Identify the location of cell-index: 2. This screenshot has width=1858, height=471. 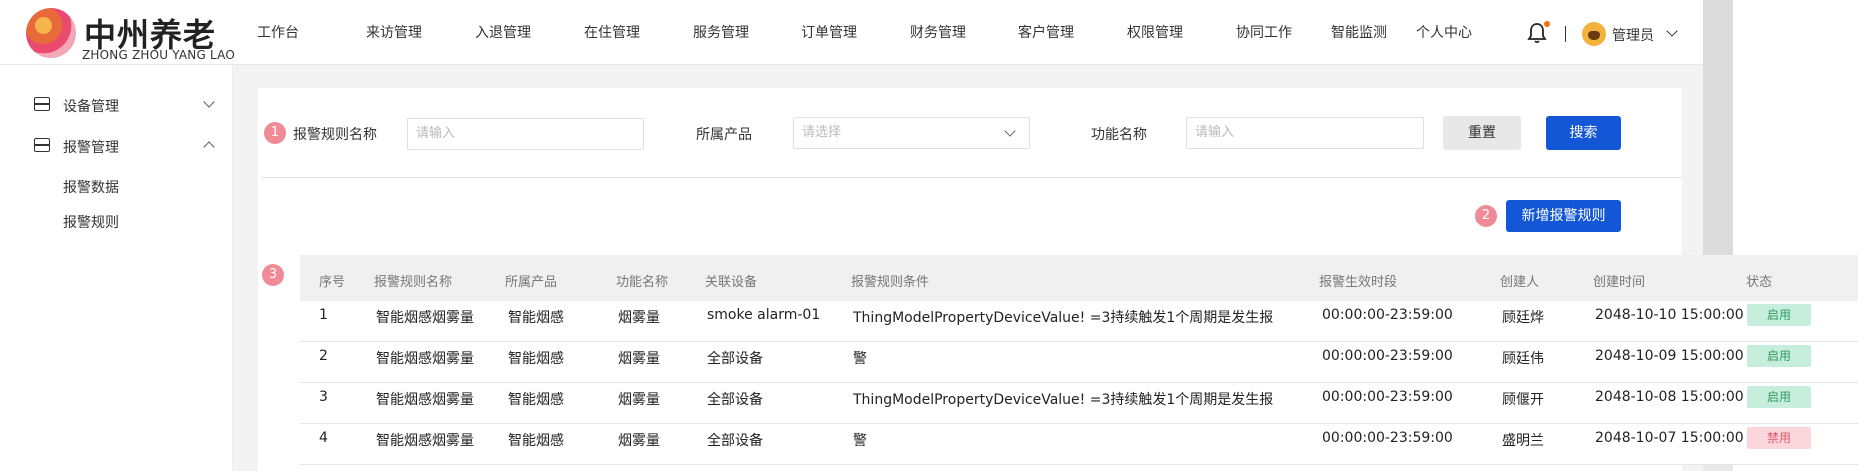
(323, 356).